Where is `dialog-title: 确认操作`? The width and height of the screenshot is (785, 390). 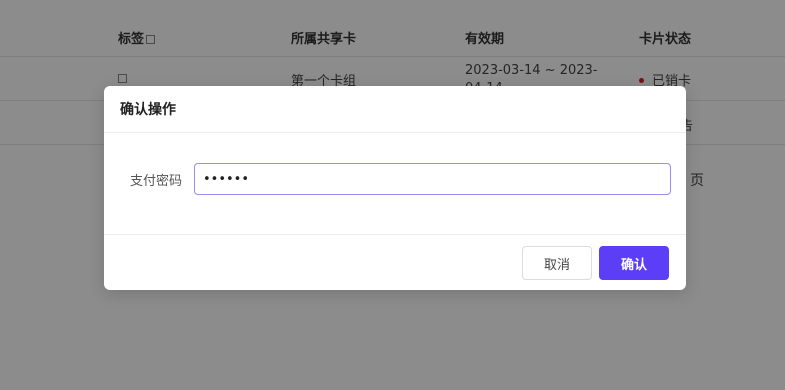 dialog-title: 确认操作 is located at coordinates (148, 110).